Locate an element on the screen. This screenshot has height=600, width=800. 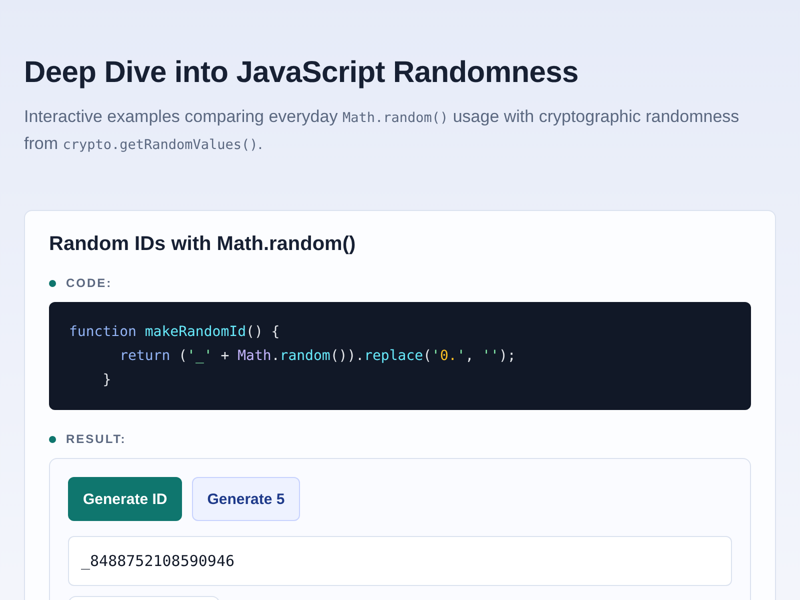
code-line: } is located at coordinates (107, 380).